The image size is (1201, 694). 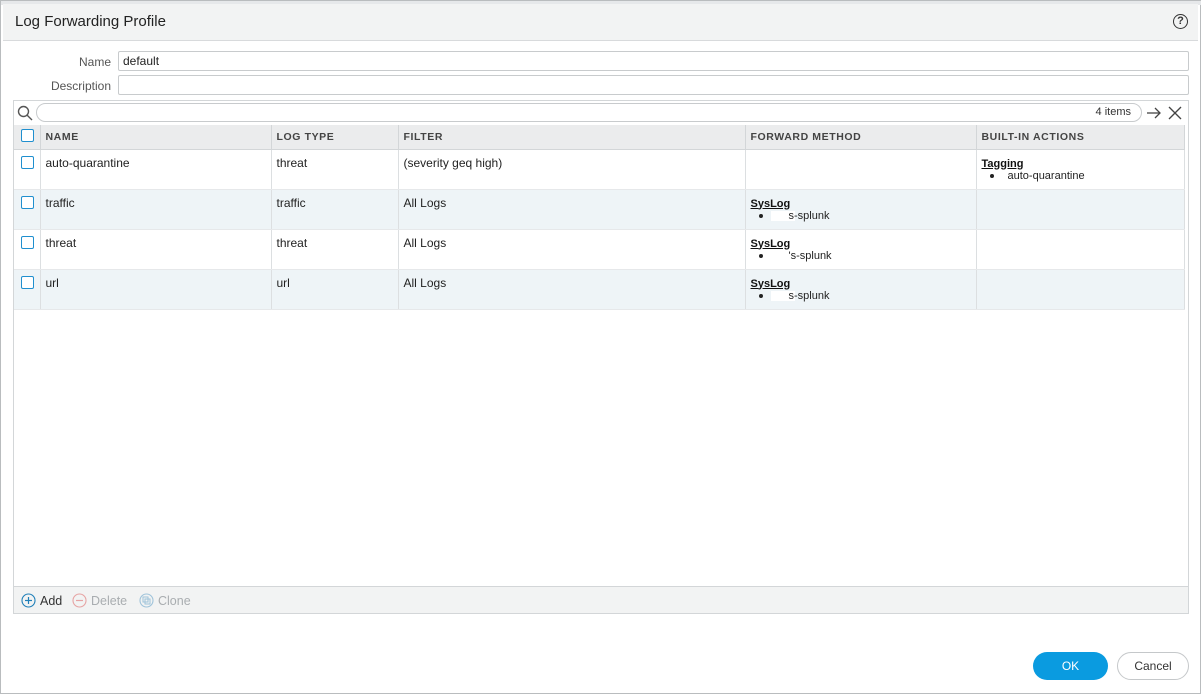 What do you see at coordinates (1080, 137) in the screenshot?
I see `column-header-built-in-actions: BUILT-IN ACTIONS` at bounding box center [1080, 137].